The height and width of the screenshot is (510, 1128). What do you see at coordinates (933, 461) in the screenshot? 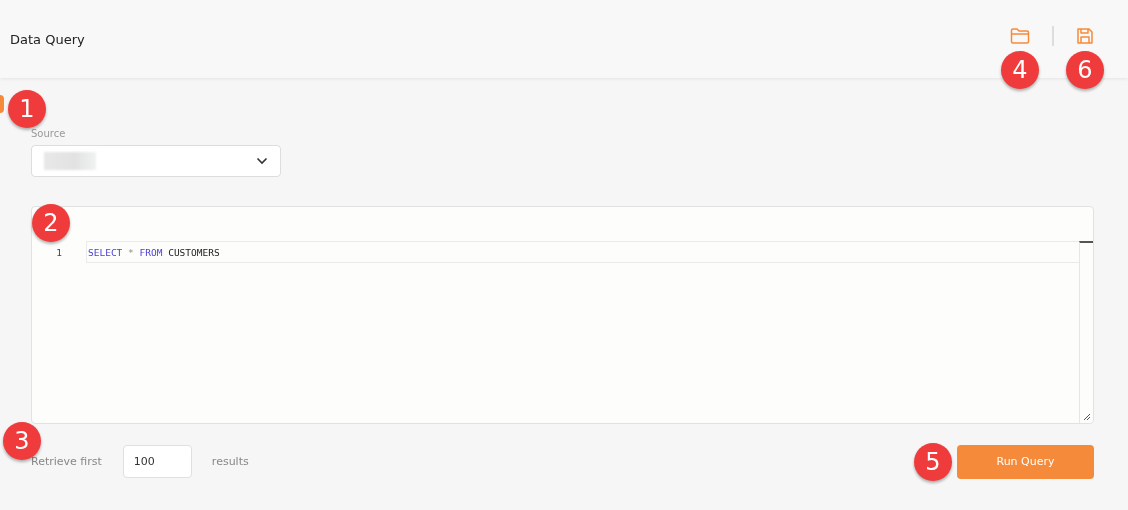
I see `callout-badge: 5` at bounding box center [933, 461].